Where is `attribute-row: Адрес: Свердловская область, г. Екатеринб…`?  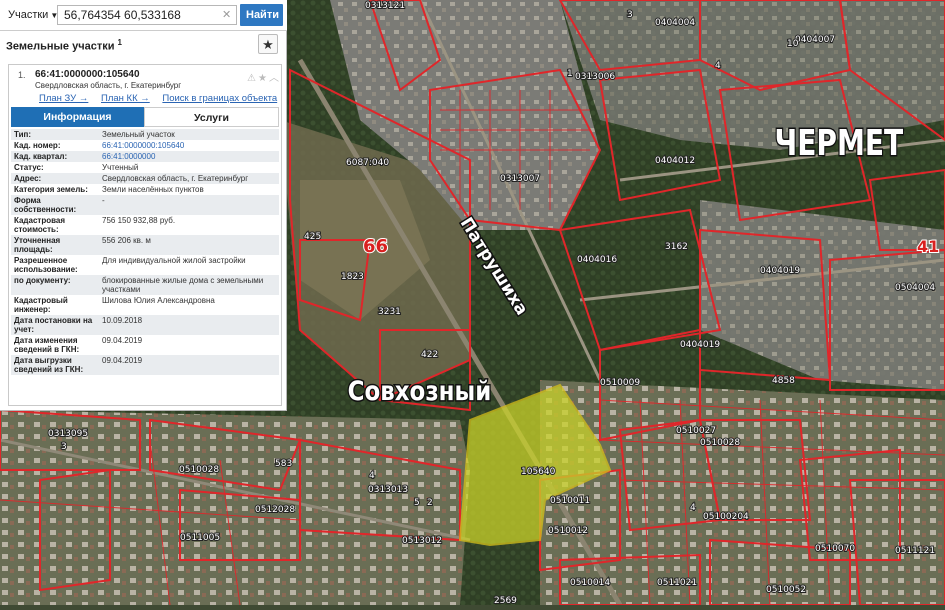 attribute-row: Адрес: Свердловская область, г. Екатеринб… is located at coordinates (145, 178).